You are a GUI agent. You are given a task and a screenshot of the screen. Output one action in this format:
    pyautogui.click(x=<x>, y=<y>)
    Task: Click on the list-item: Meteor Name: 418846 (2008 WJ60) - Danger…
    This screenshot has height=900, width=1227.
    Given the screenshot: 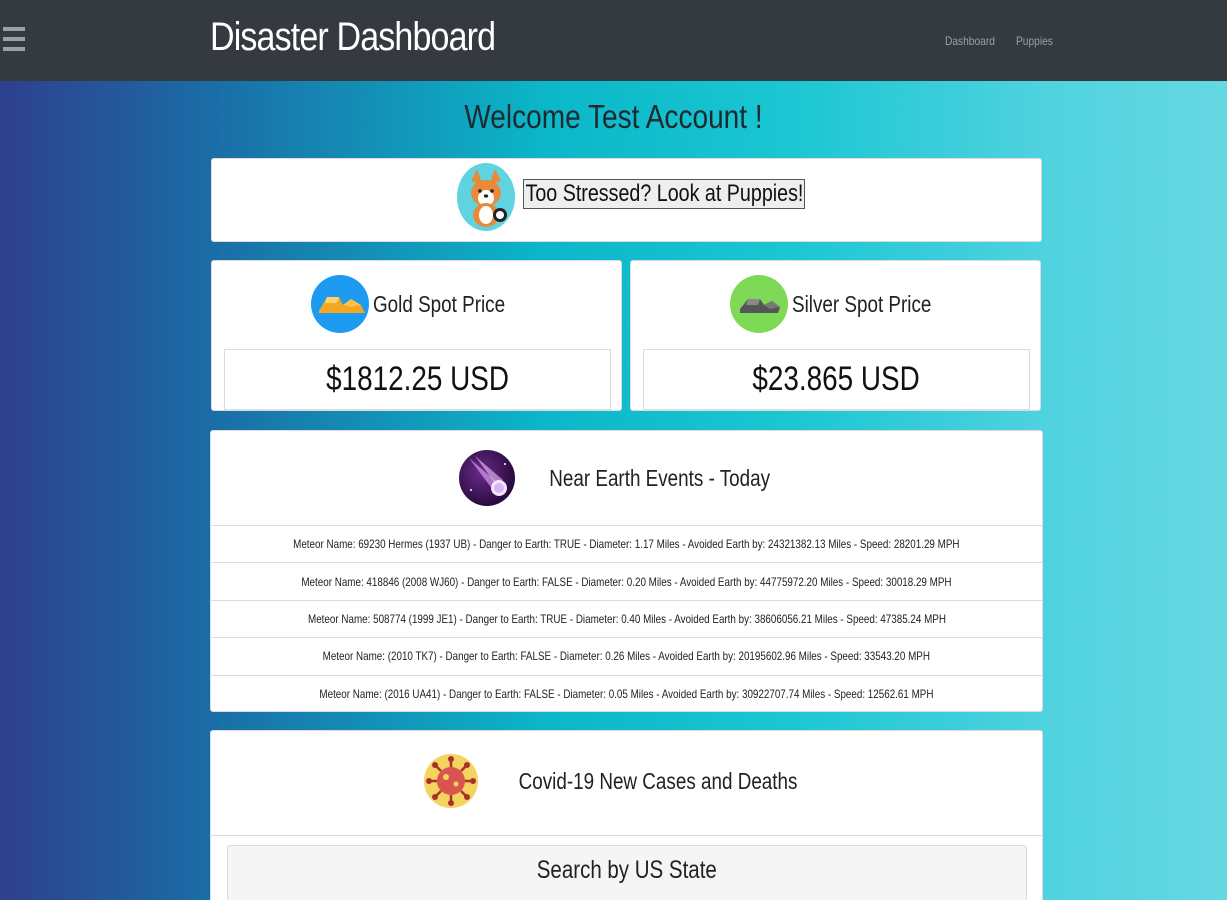 What is the action you would take?
    pyautogui.click(x=626, y=580)
    